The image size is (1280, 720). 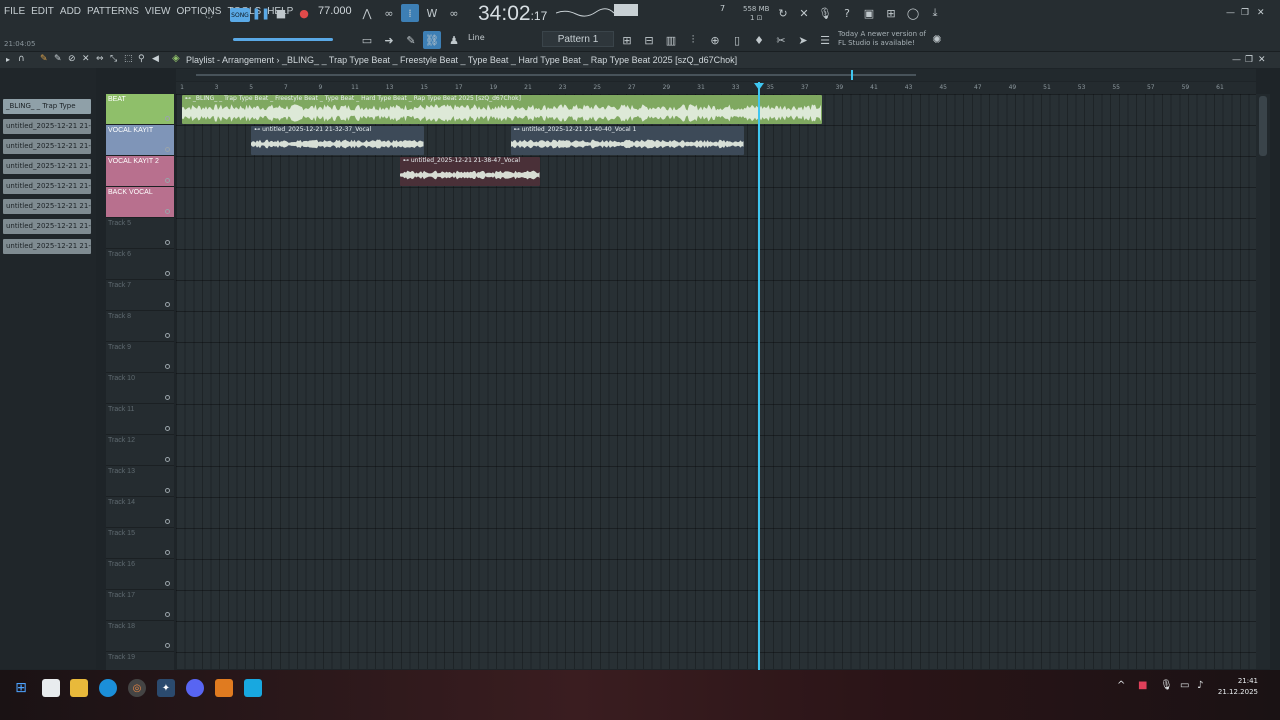 What do you see at coordinates (1238, 687) in the screenshot?
I see `system-clock: 21:41 21.12.2025` at bounding box center [1238, 687].